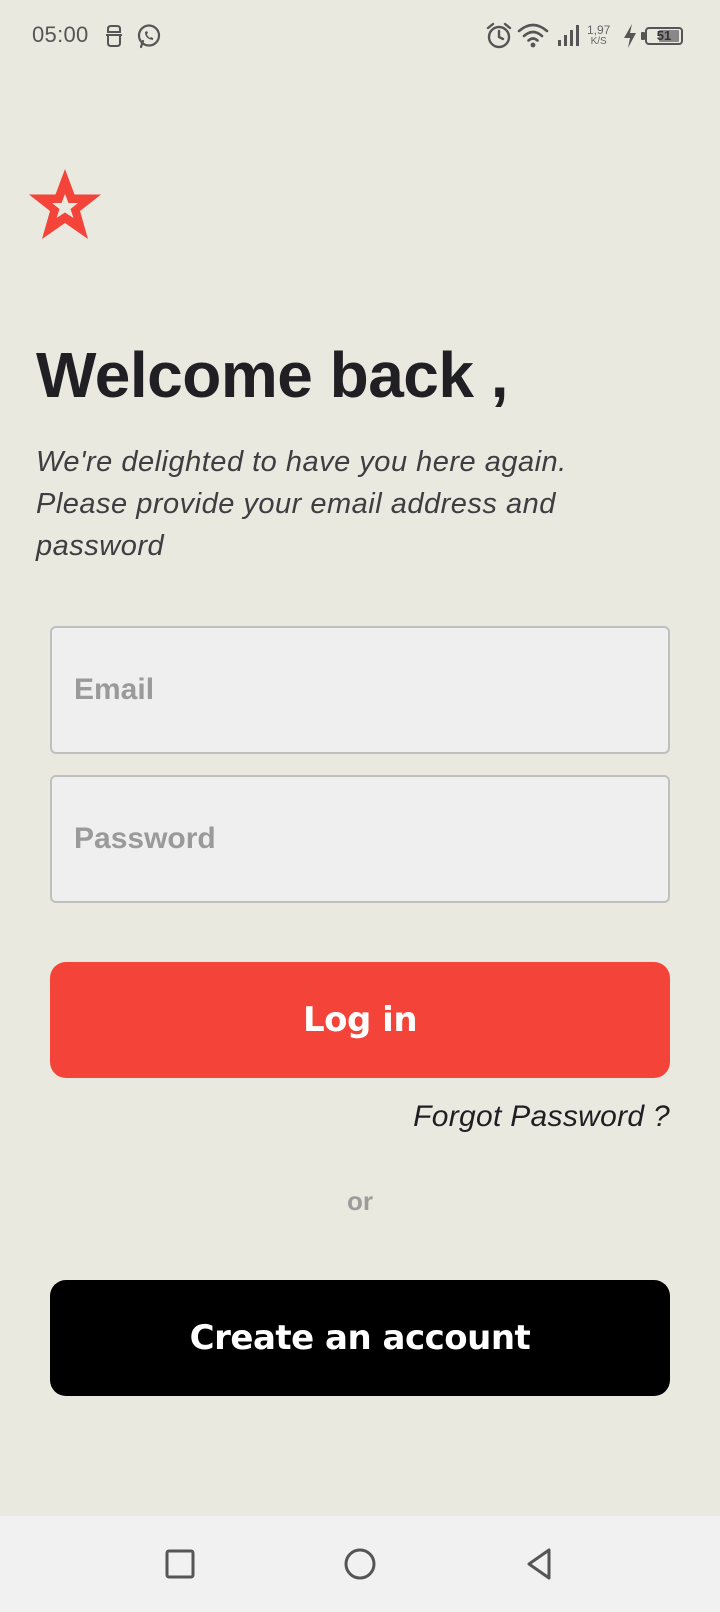  Describe the element at coordinates (568, 35) in the screenshot. I see `signal-icon` at that location.